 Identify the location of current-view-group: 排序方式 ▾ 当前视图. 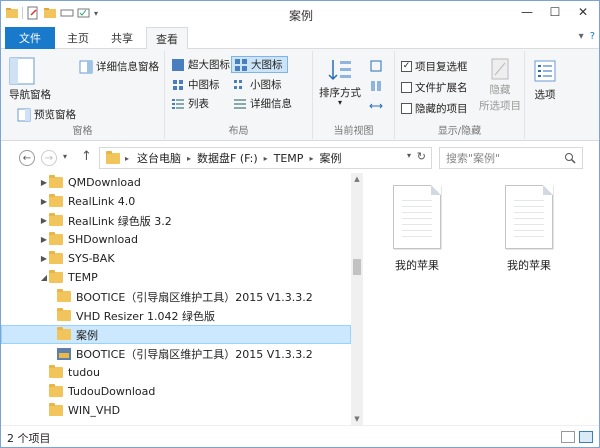
(354, 95).